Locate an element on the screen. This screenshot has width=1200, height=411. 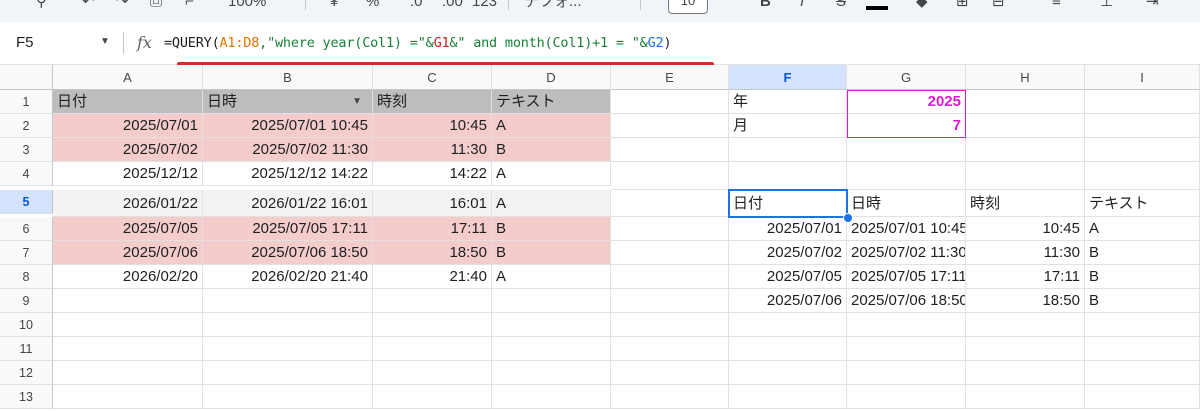
cell-h10 is located at coordinates (1025, 325).